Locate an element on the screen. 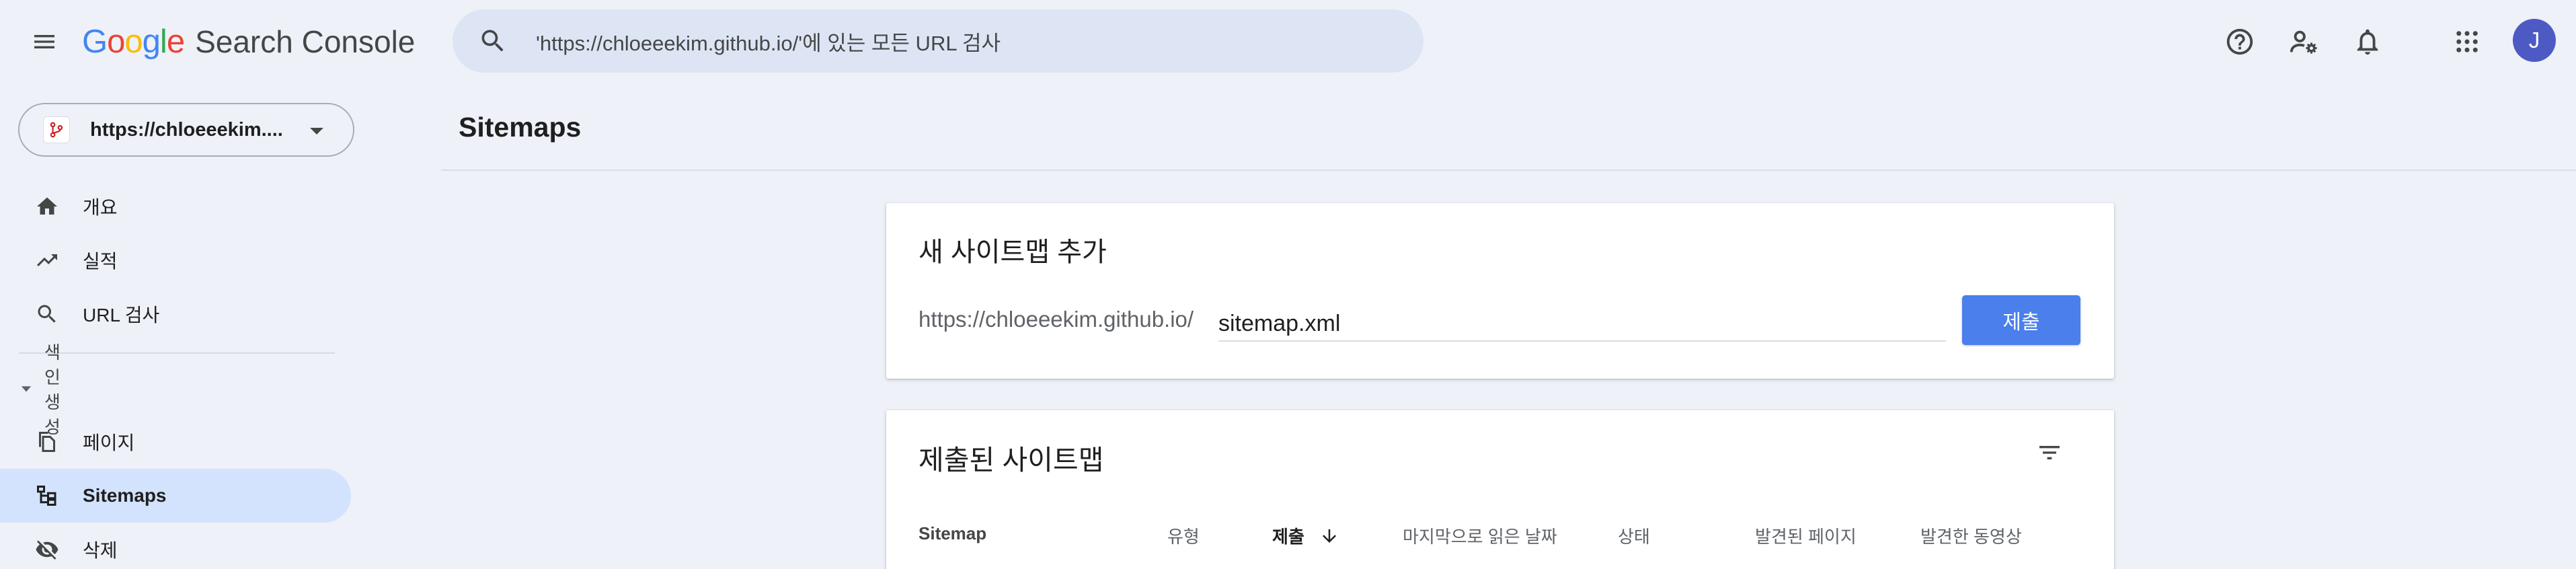  sidebar-item-label: URL 검사 is located at coordinates (122, 315).